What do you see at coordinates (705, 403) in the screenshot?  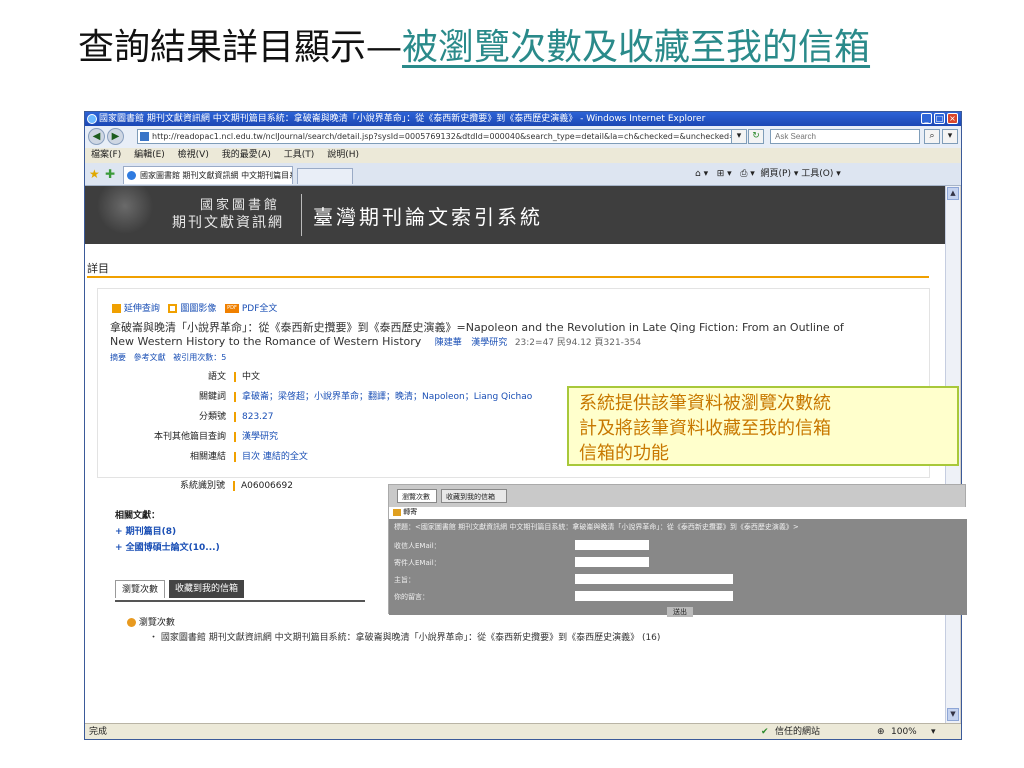 I see `callout-line1: 系統提供該筆資料被瀏覽次數統` at bounding box center [705, 403].